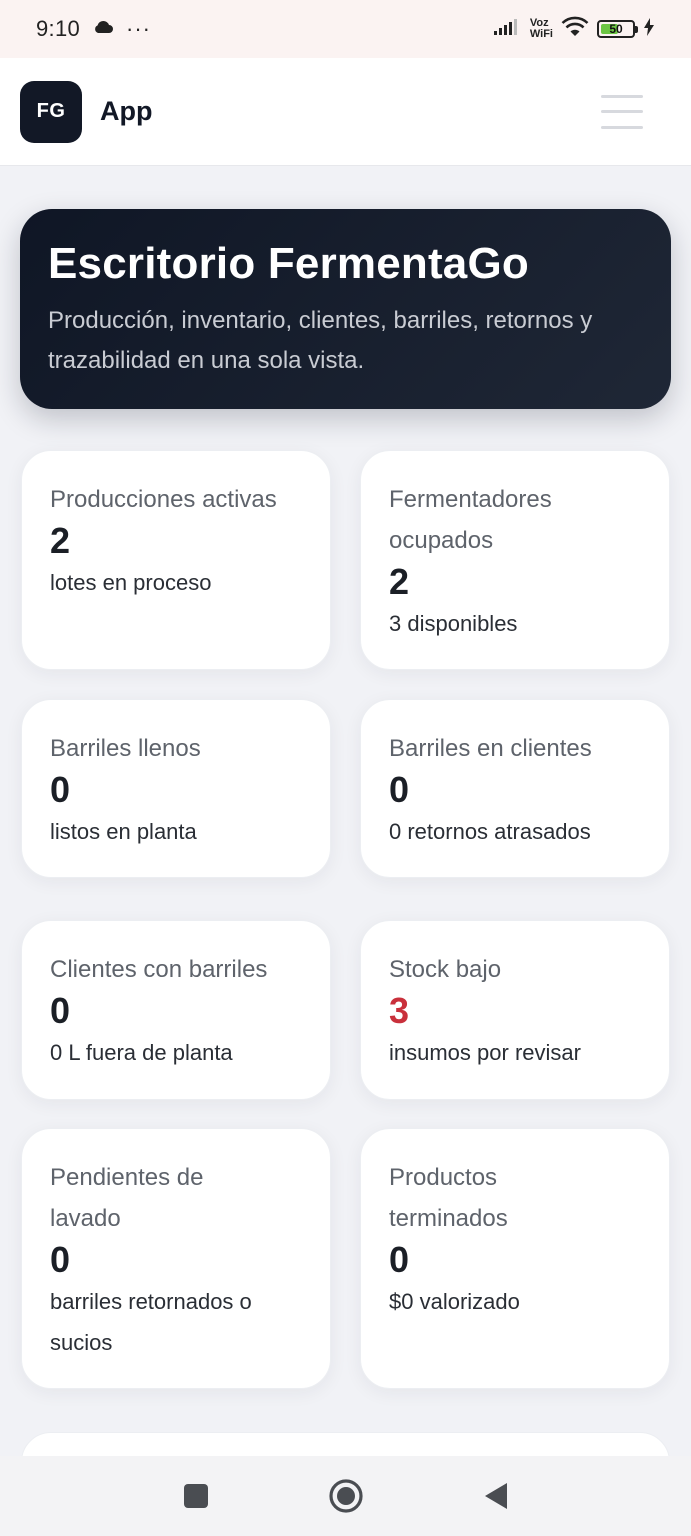 Image resolution: width=691 pixels, height=1536 pixels. I want to click on circle-home-icon, so click(346, 1496).